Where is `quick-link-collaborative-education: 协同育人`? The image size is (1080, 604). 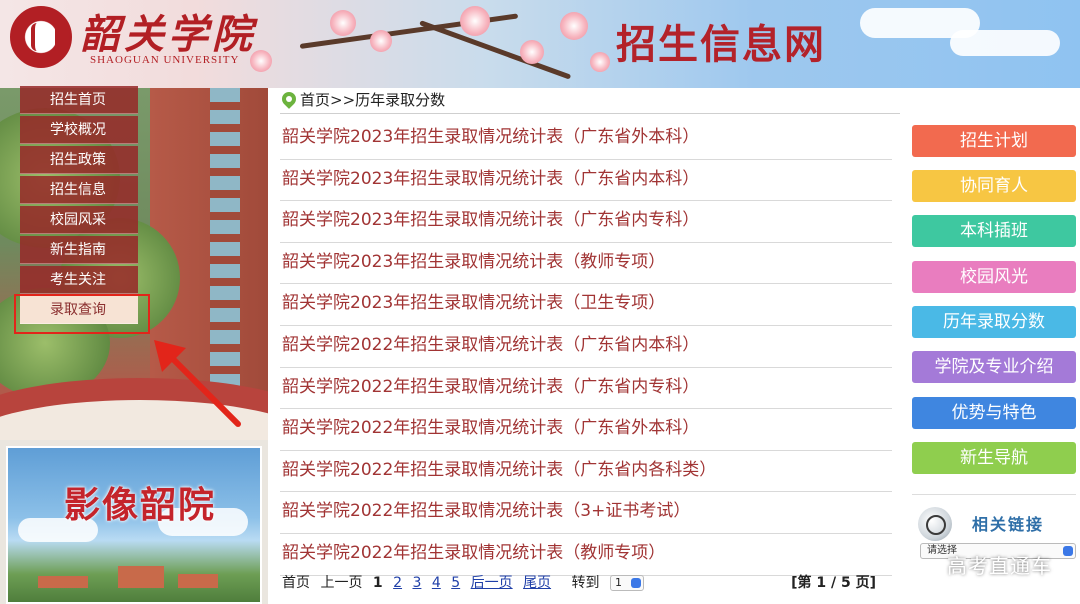 quick-link-collaborative-education: 协同育人 is located at coordinates (994, 186).